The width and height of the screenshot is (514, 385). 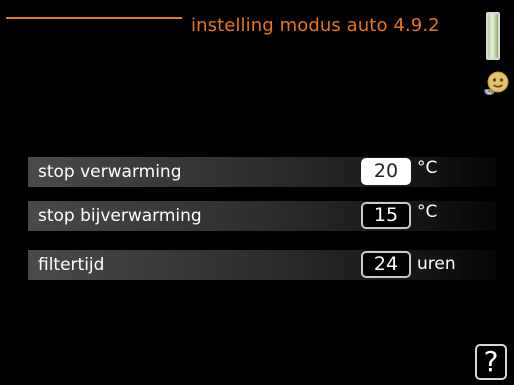 What do you see at coordinates (493, 36) in the screenshot?
I see `scrollbar` at bounding box center [493, 36].